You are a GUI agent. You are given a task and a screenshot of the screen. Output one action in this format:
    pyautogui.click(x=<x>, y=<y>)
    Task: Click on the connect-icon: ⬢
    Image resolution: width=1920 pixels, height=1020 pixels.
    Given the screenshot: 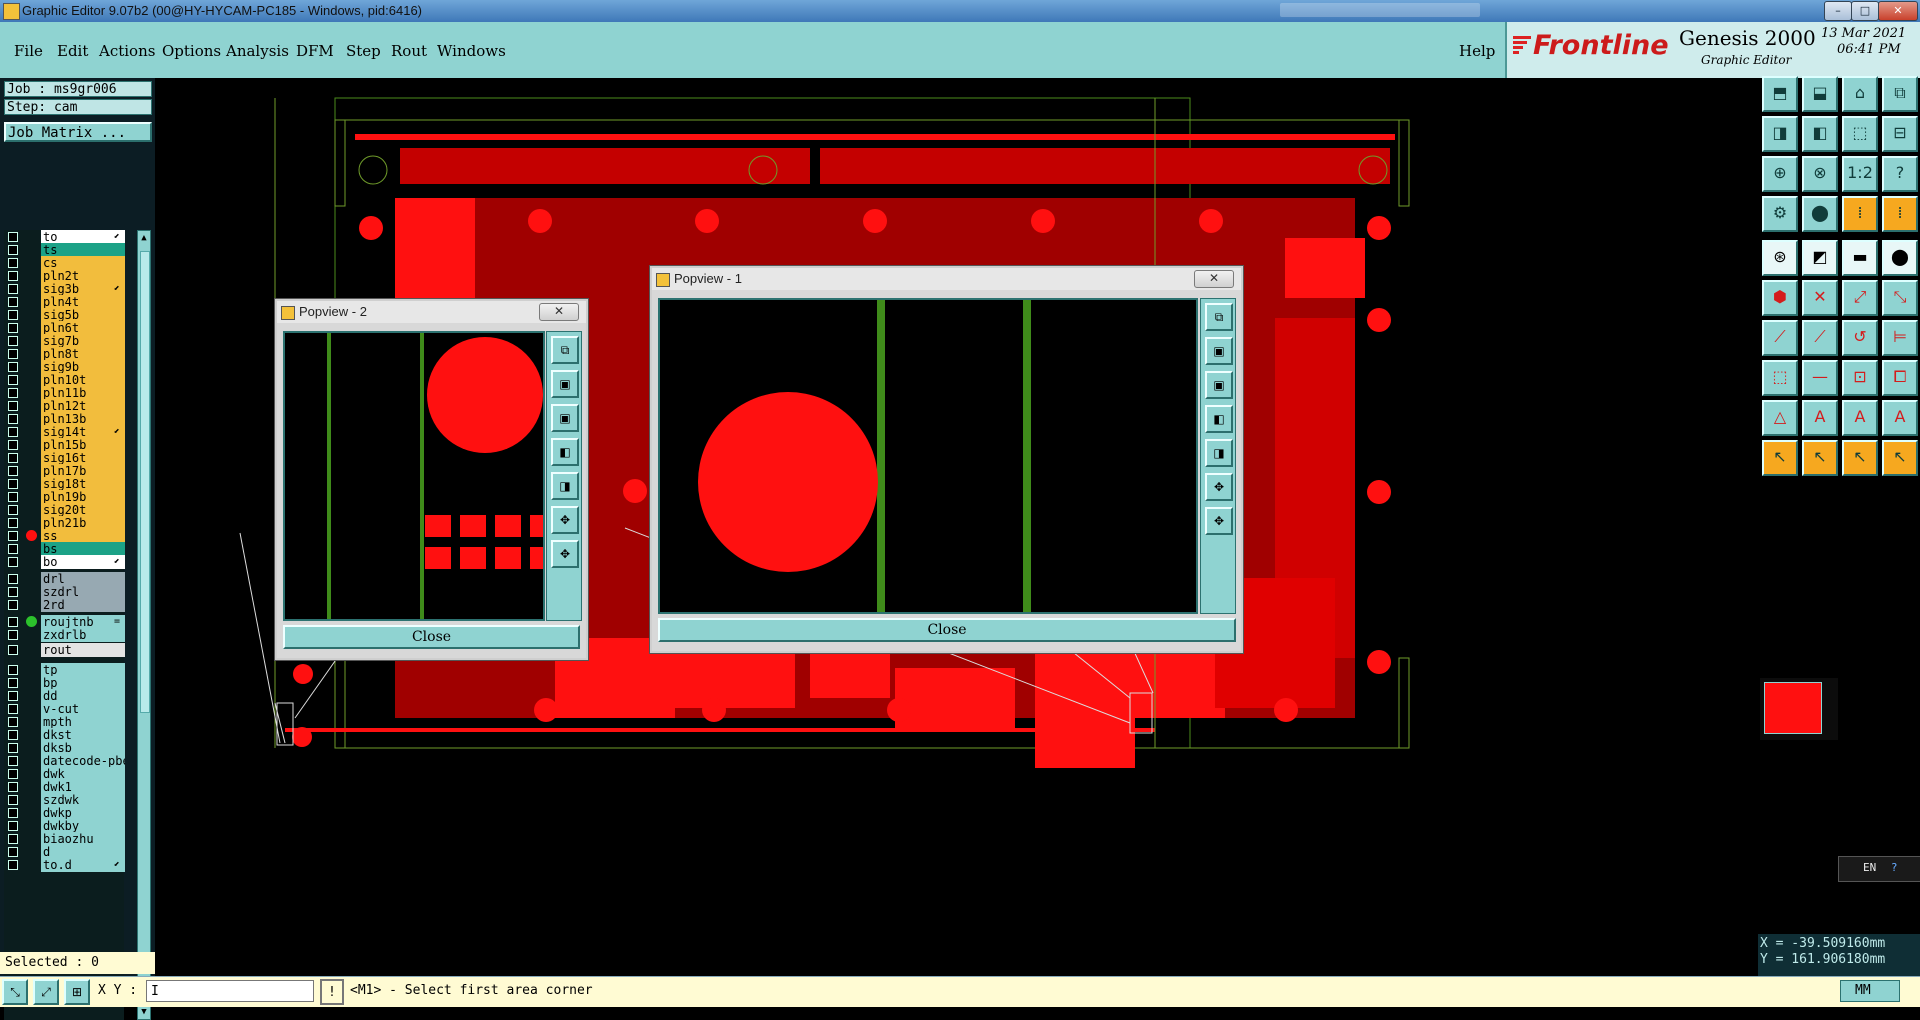 What is the action you would take?
    pyautogui.click(x=1780, y=298)
    